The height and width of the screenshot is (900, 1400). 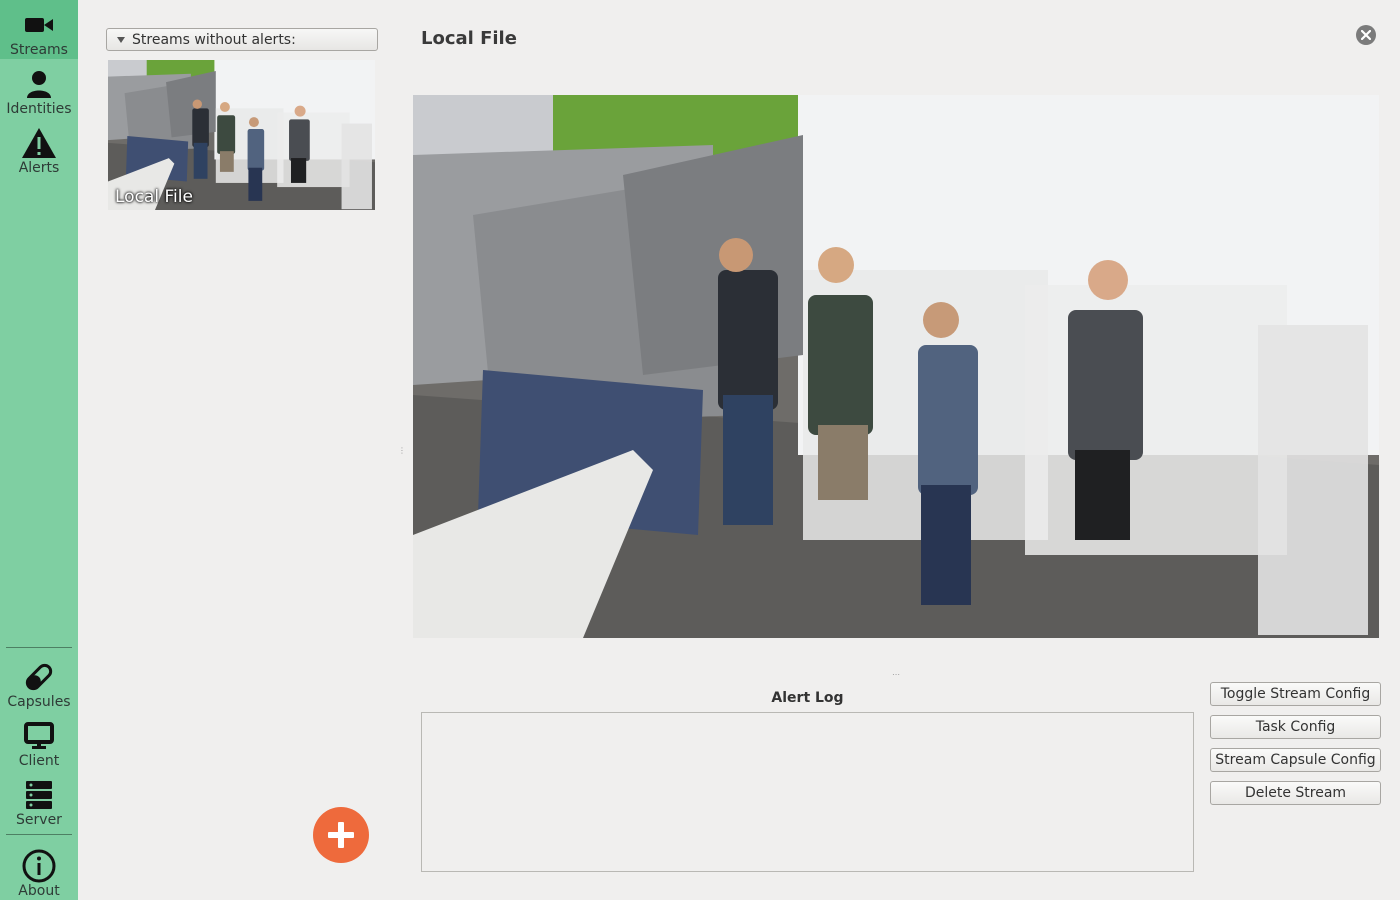 I want to click on stream-thumbnail: Local File, so click(x=241, y=135).